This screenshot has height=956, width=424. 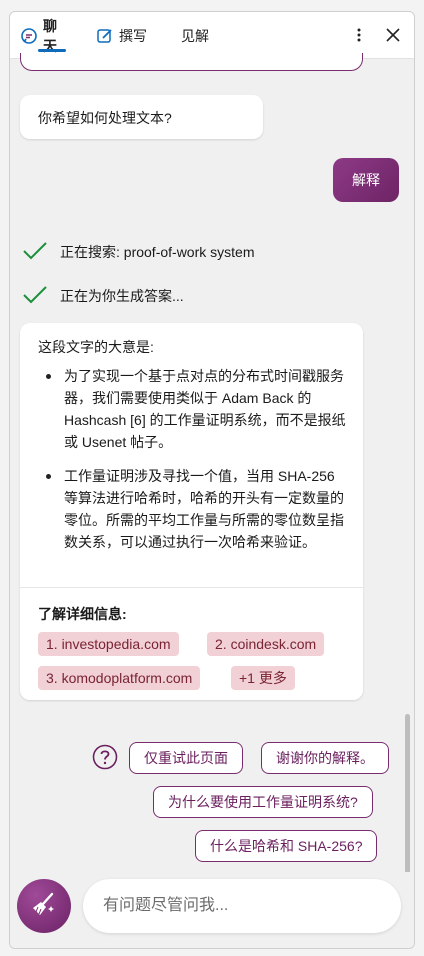 What do you see at coordinates (286, 846) in the screenshot?
I see `suggestion-what-is-hash: 什么是哈希和 SHA-256?` at bounding box center [286, 846].